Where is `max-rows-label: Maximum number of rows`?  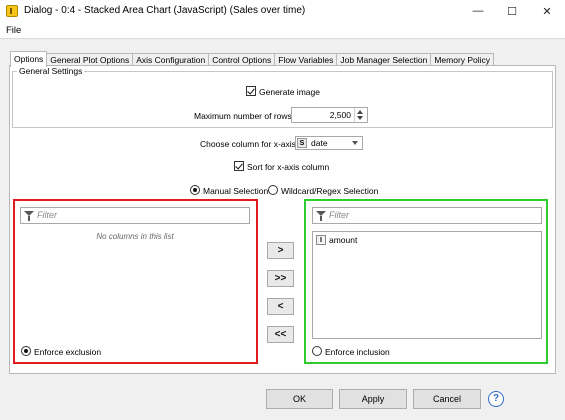
max-rows-label: Maximum number of rows is located at coordinates (243, 116).